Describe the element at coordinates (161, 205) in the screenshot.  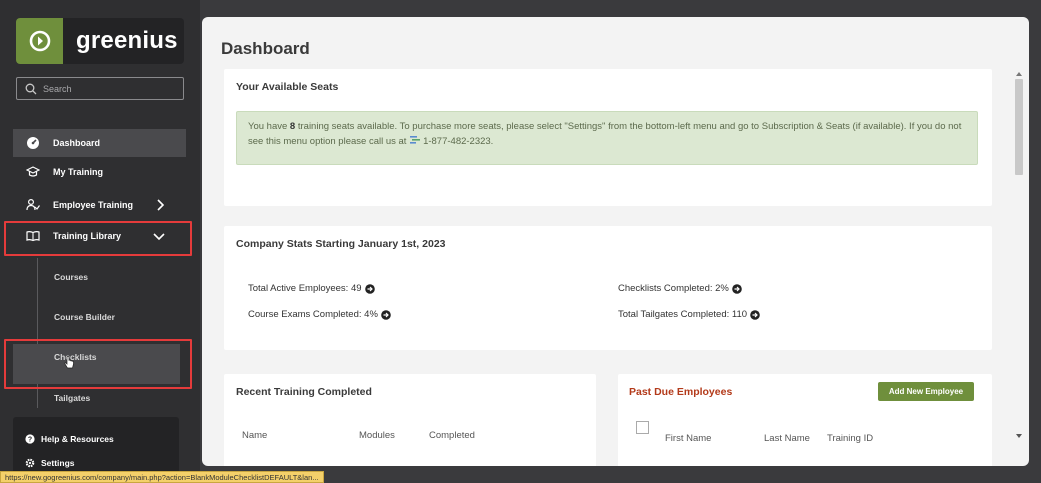
I see `chevron-right-icon` at that location.